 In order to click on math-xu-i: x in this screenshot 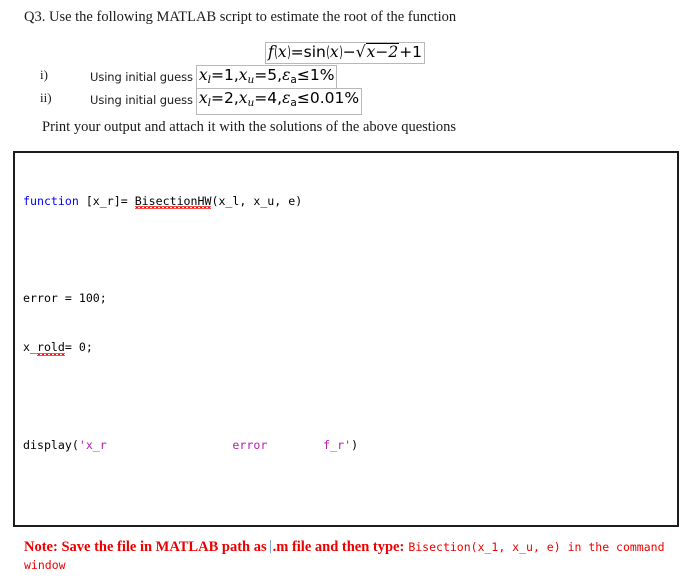, I will do `click(243, 75)`.